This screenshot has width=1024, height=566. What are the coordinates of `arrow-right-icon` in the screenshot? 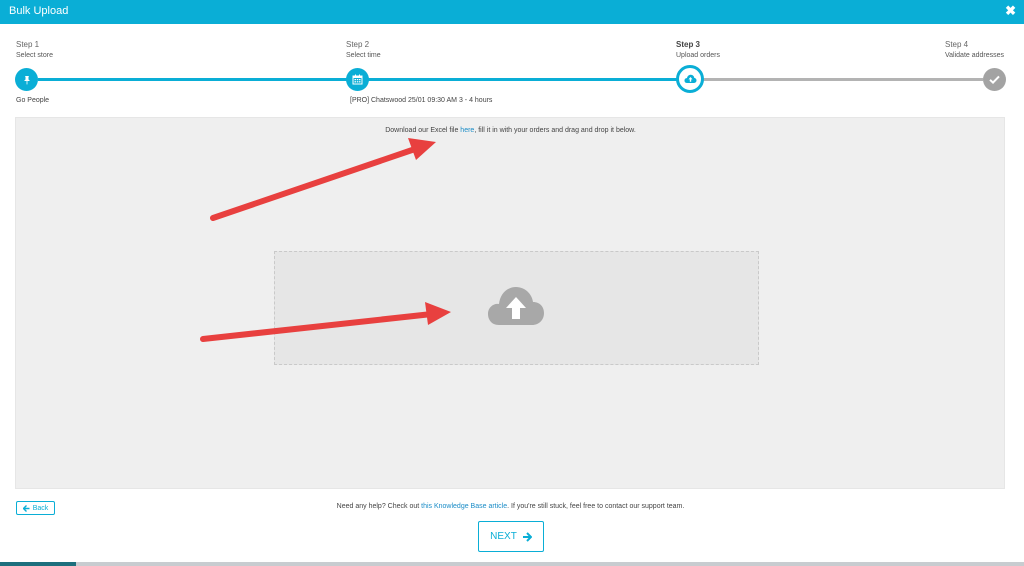 It's located at (527, 536).